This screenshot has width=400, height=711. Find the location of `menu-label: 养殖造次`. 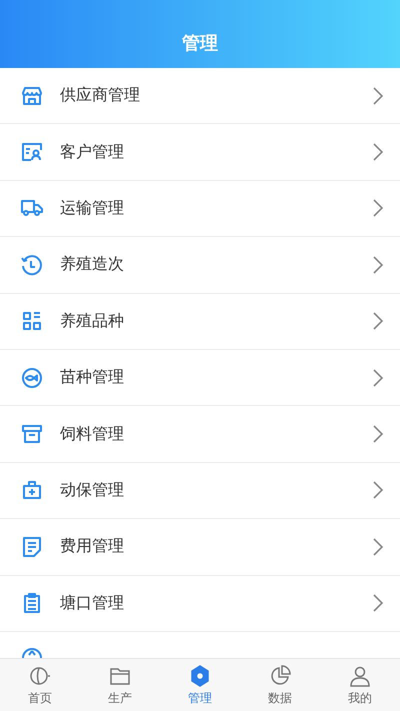

menu-label: 养殖造次 is located at coordinates (92, 265).